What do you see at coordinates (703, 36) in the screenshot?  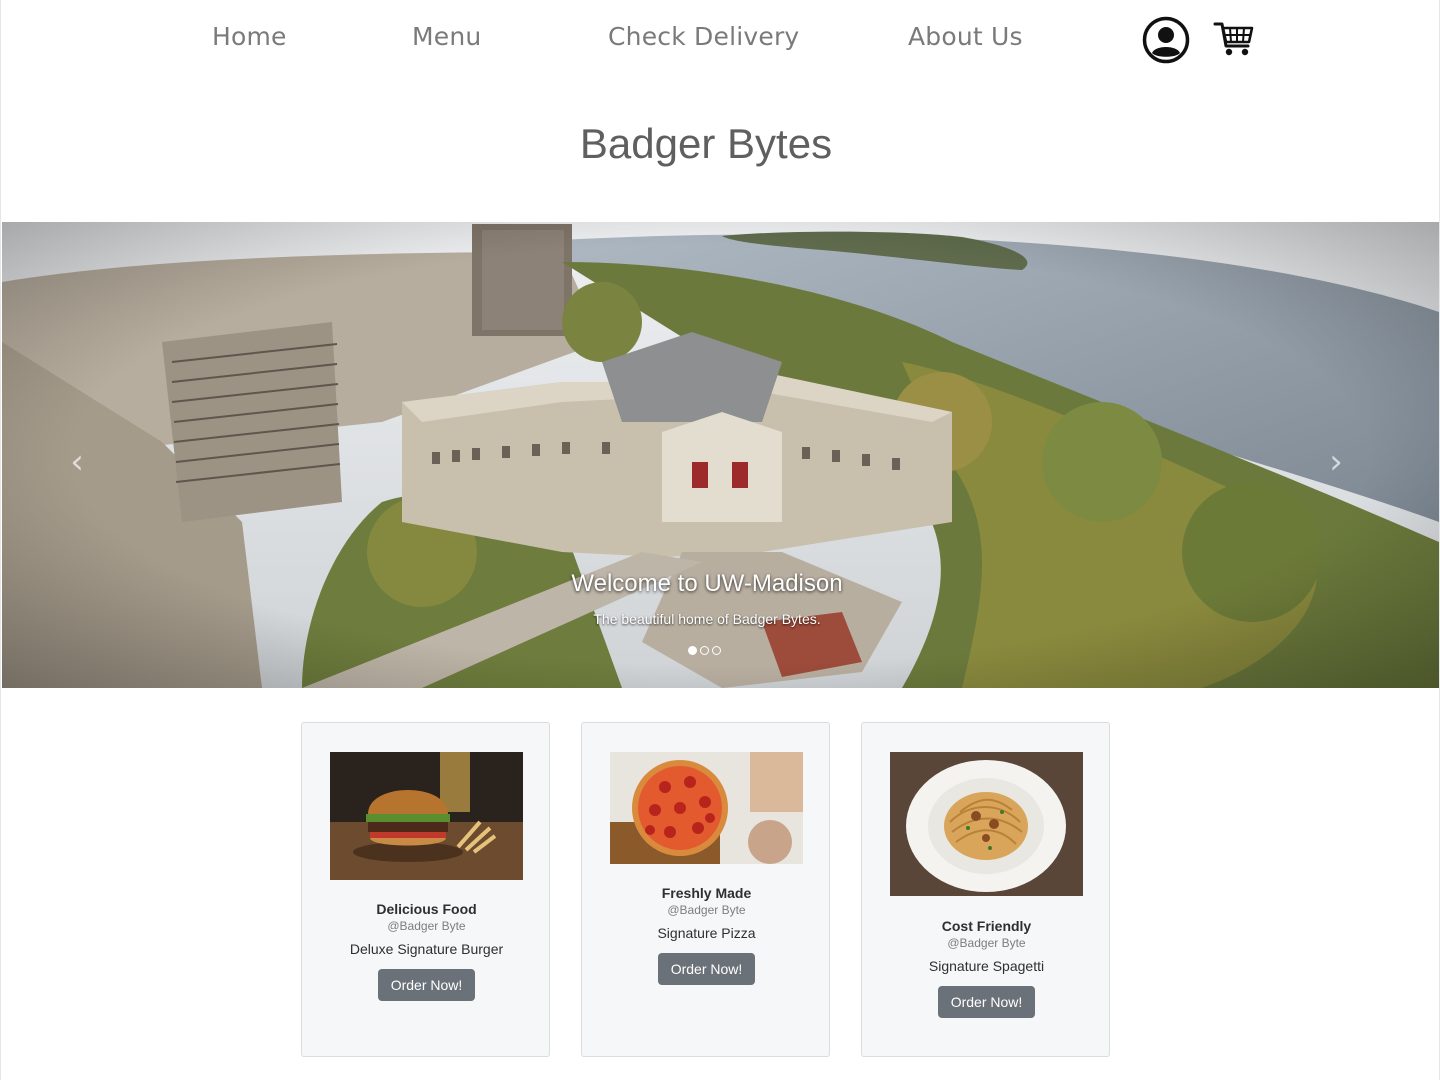 I see `nav-link-check-delivery: Check Delivery` at bounding box center [703, 36].